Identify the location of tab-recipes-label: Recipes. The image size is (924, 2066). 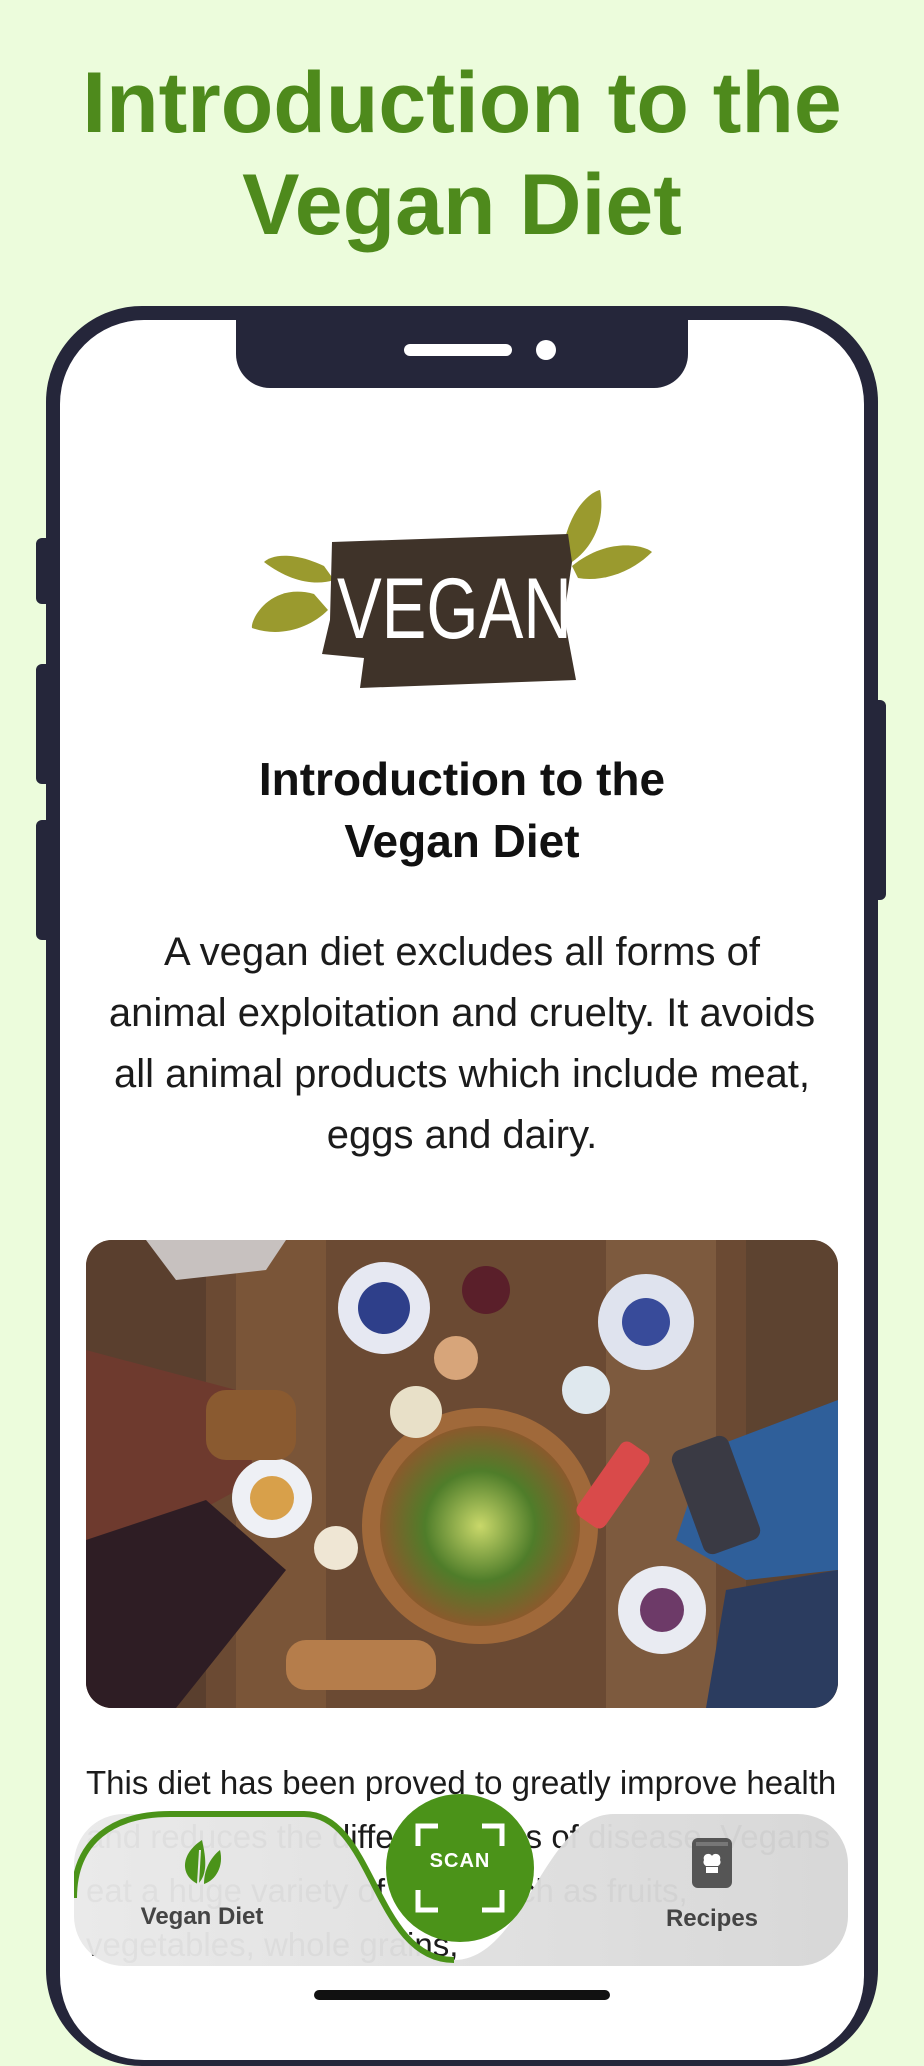
(712, 1918).